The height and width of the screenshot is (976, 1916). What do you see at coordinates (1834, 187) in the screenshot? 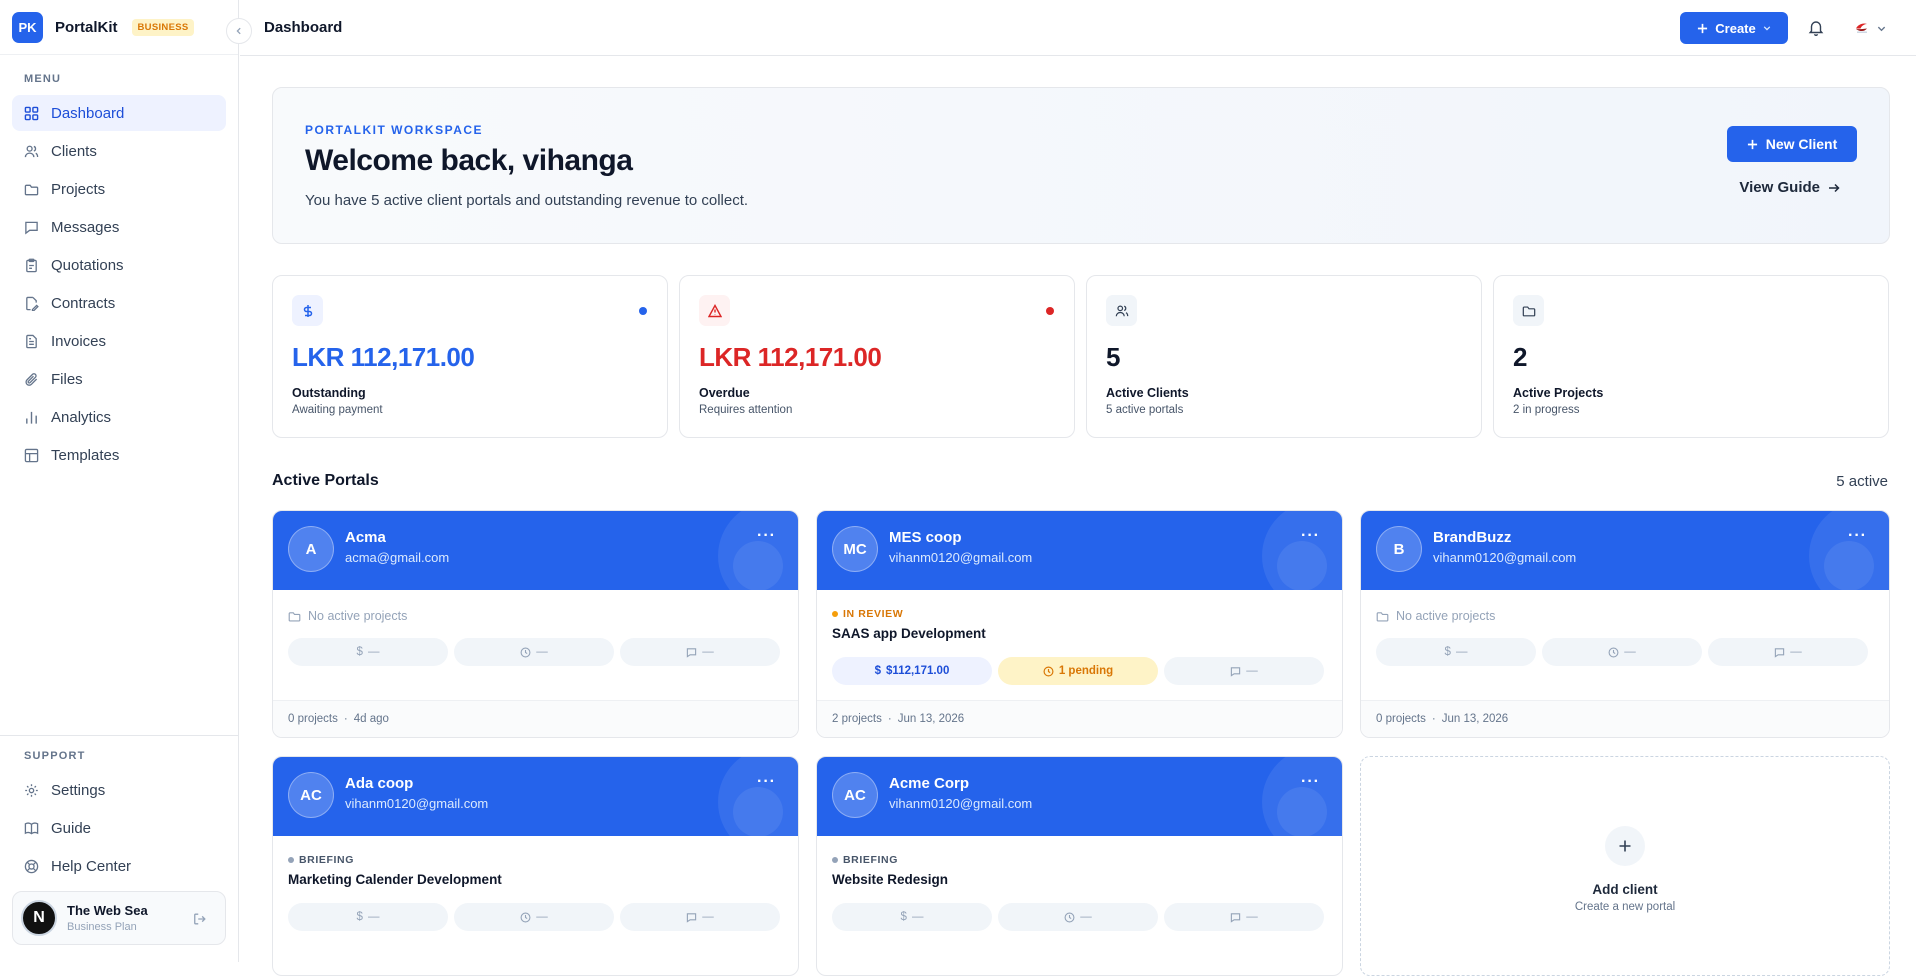
I see `arrow-right-icon` at bounding box center [1834, 187].